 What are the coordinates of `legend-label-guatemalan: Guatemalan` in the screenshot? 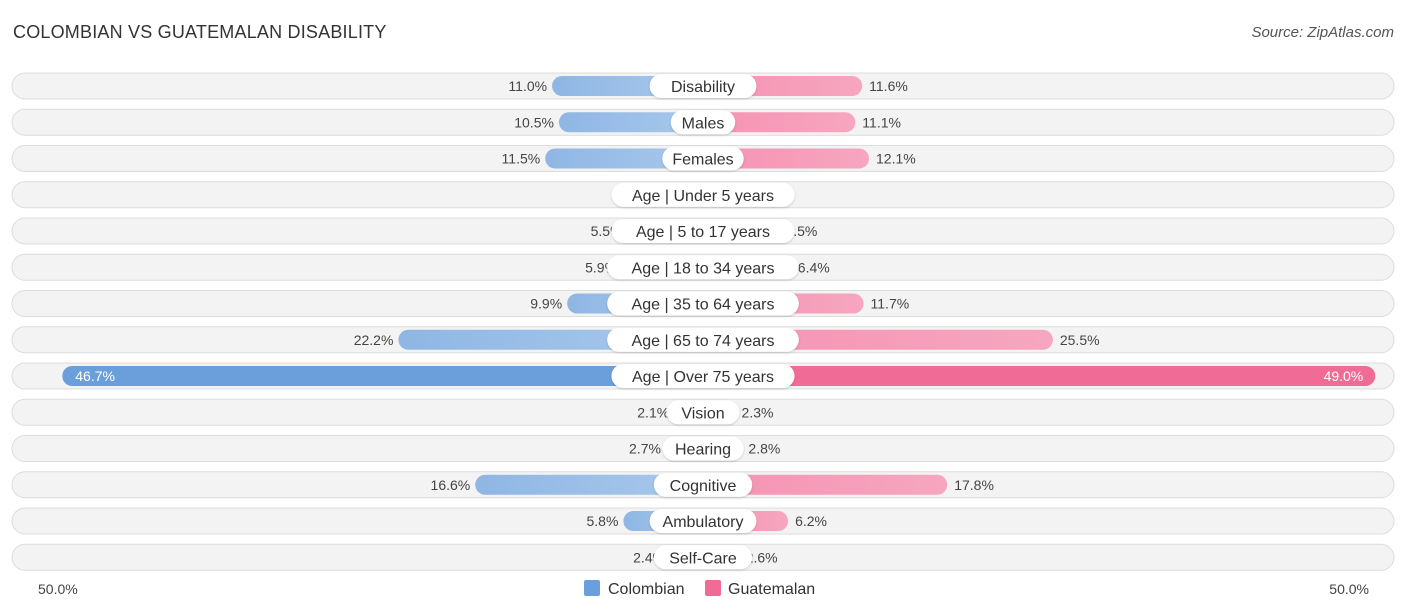 It's located at (771, 589).